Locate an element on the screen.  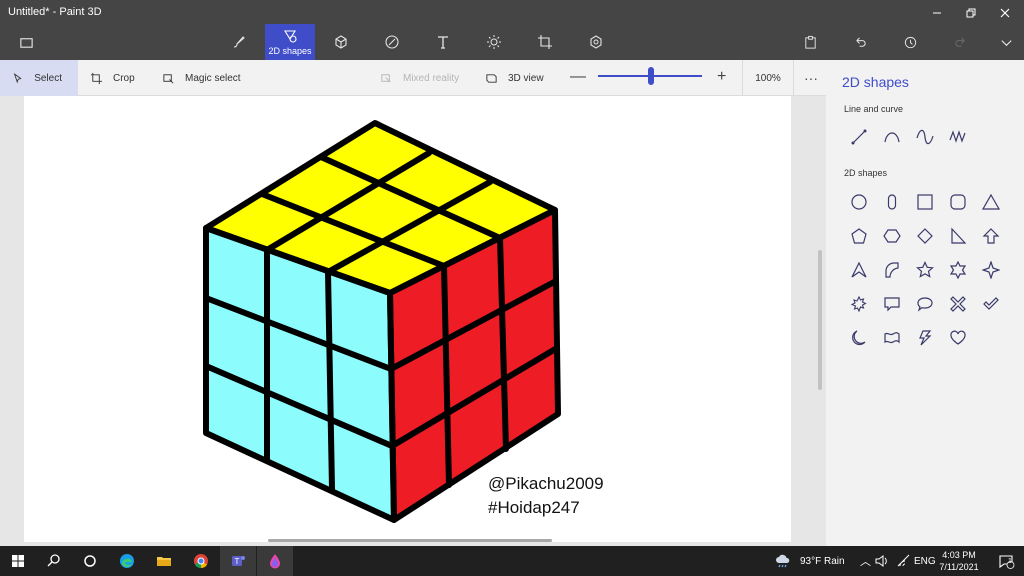
quarter-circle-button is located at coordinates (892, 270).